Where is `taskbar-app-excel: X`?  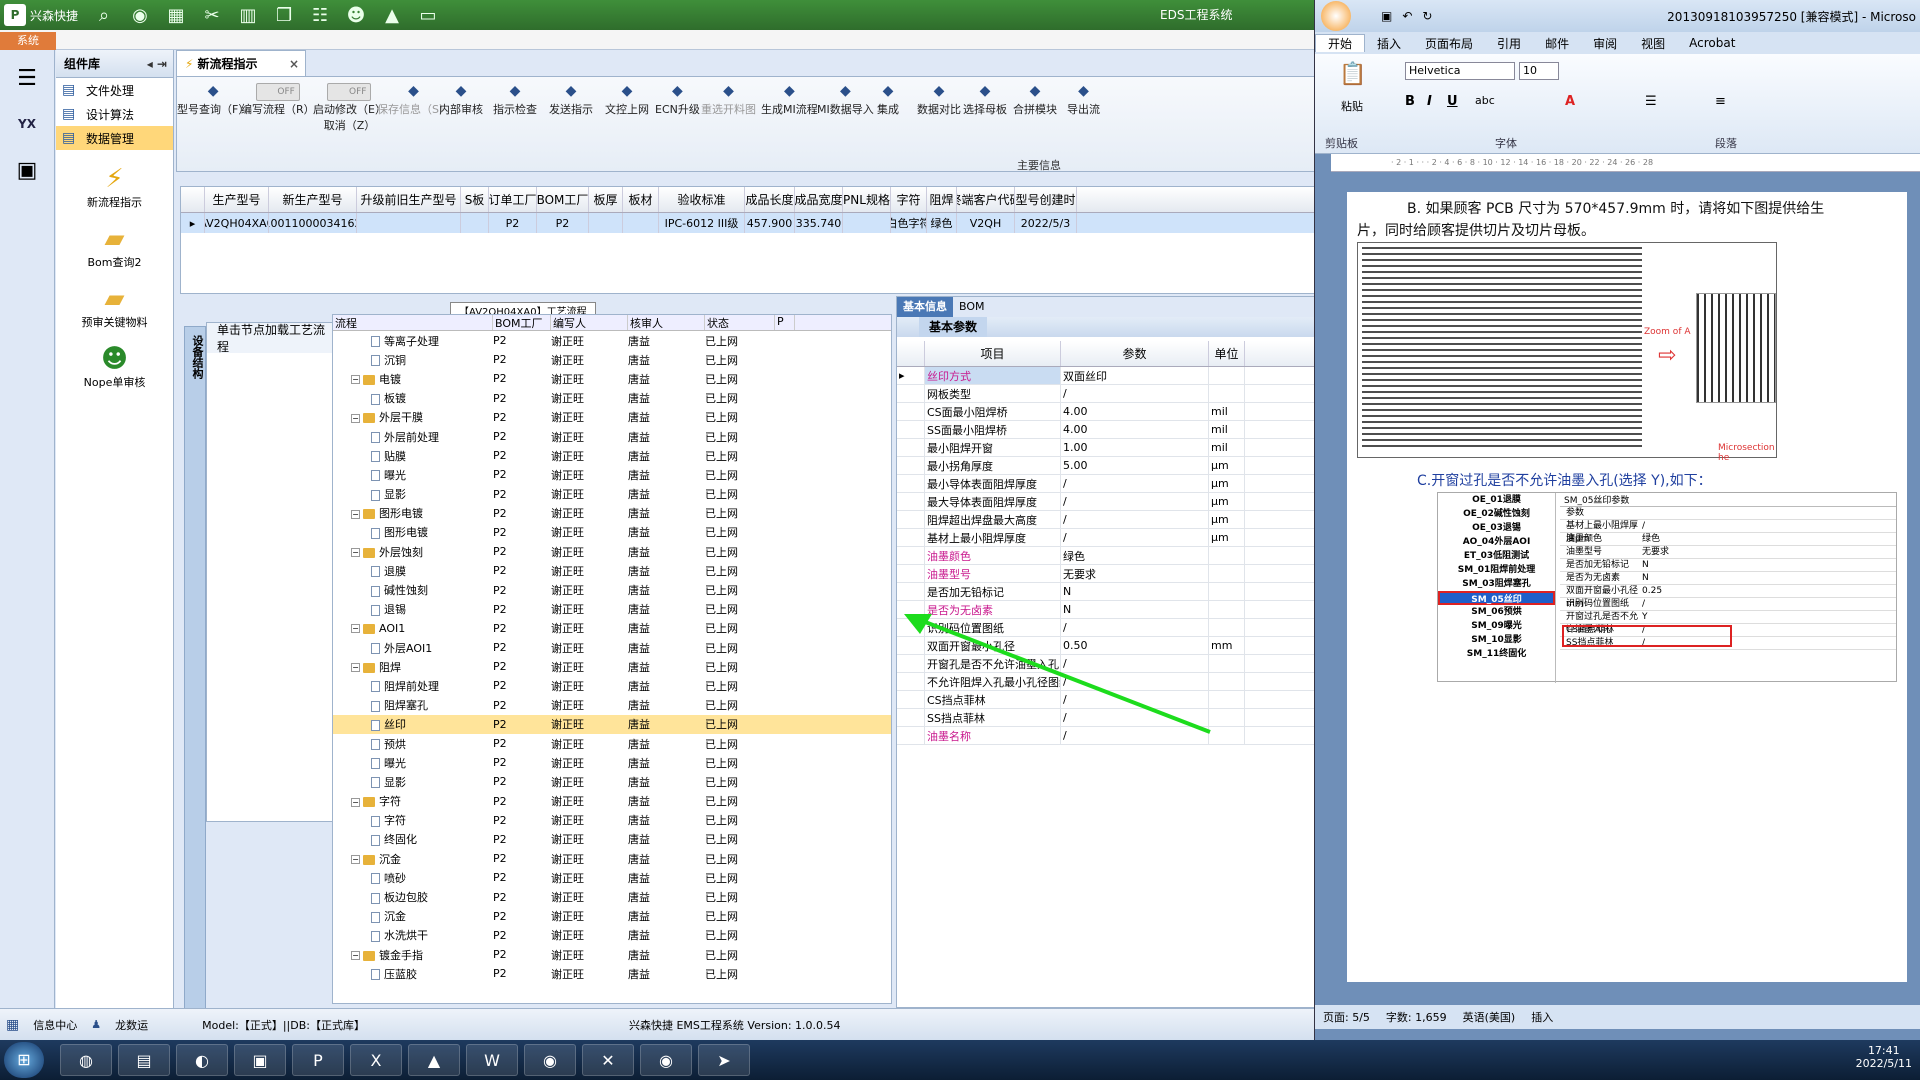 taskbar-app-excel: X is located at coordinates (376, 1060).